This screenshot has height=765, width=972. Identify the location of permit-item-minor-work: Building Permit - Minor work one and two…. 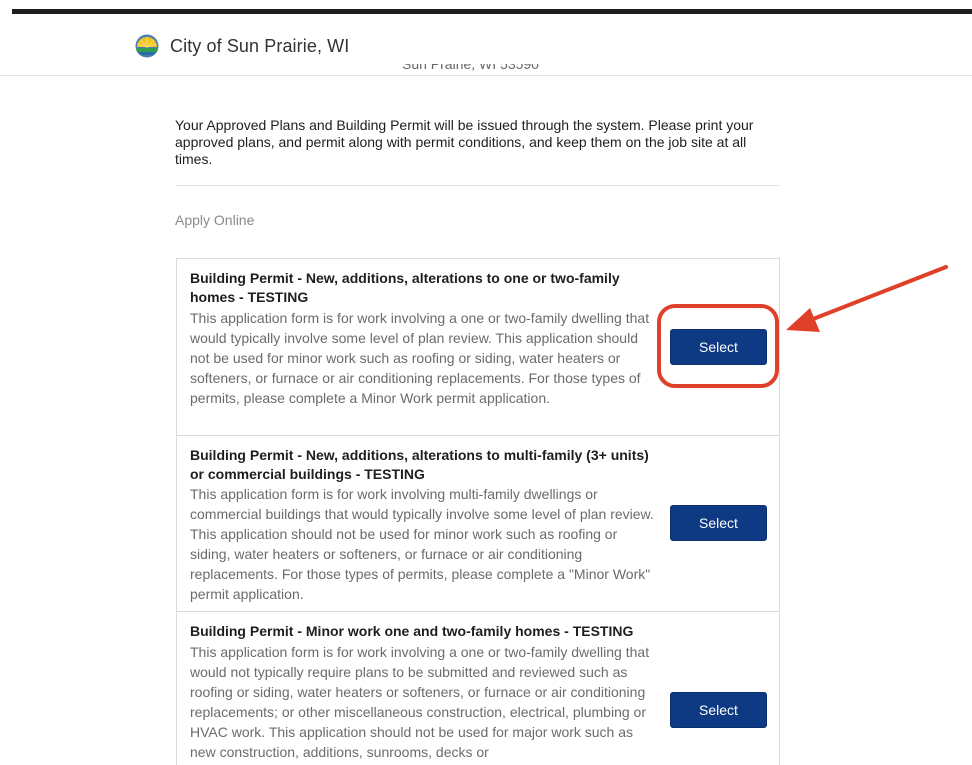
(478, 688).